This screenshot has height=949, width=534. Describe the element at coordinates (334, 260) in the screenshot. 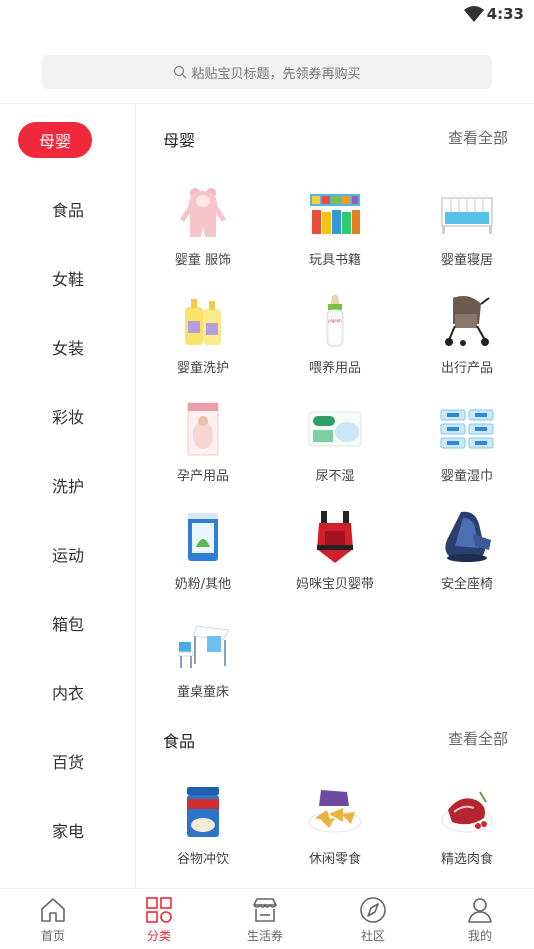

I see `category-label: 玩具书籍` at that location.